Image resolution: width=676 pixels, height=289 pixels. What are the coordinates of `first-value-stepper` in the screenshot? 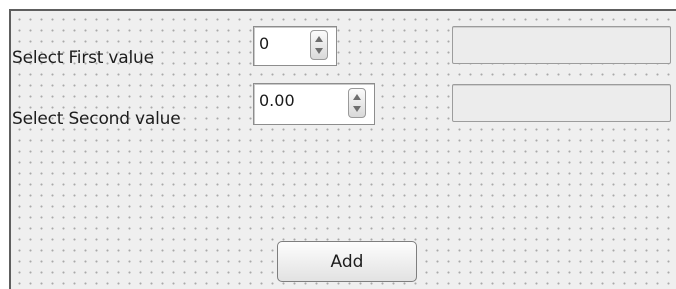 It's located at (319, 45).